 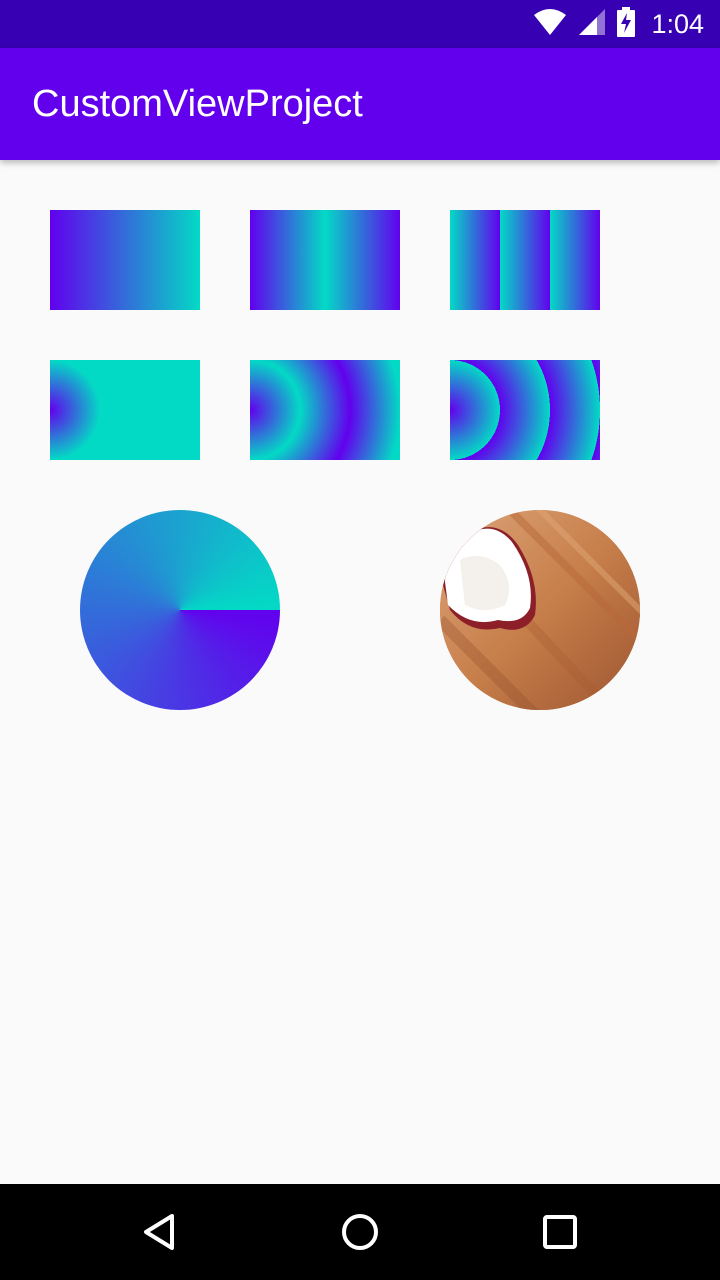 I want to click on back-button, so click(x=160, y=1232).